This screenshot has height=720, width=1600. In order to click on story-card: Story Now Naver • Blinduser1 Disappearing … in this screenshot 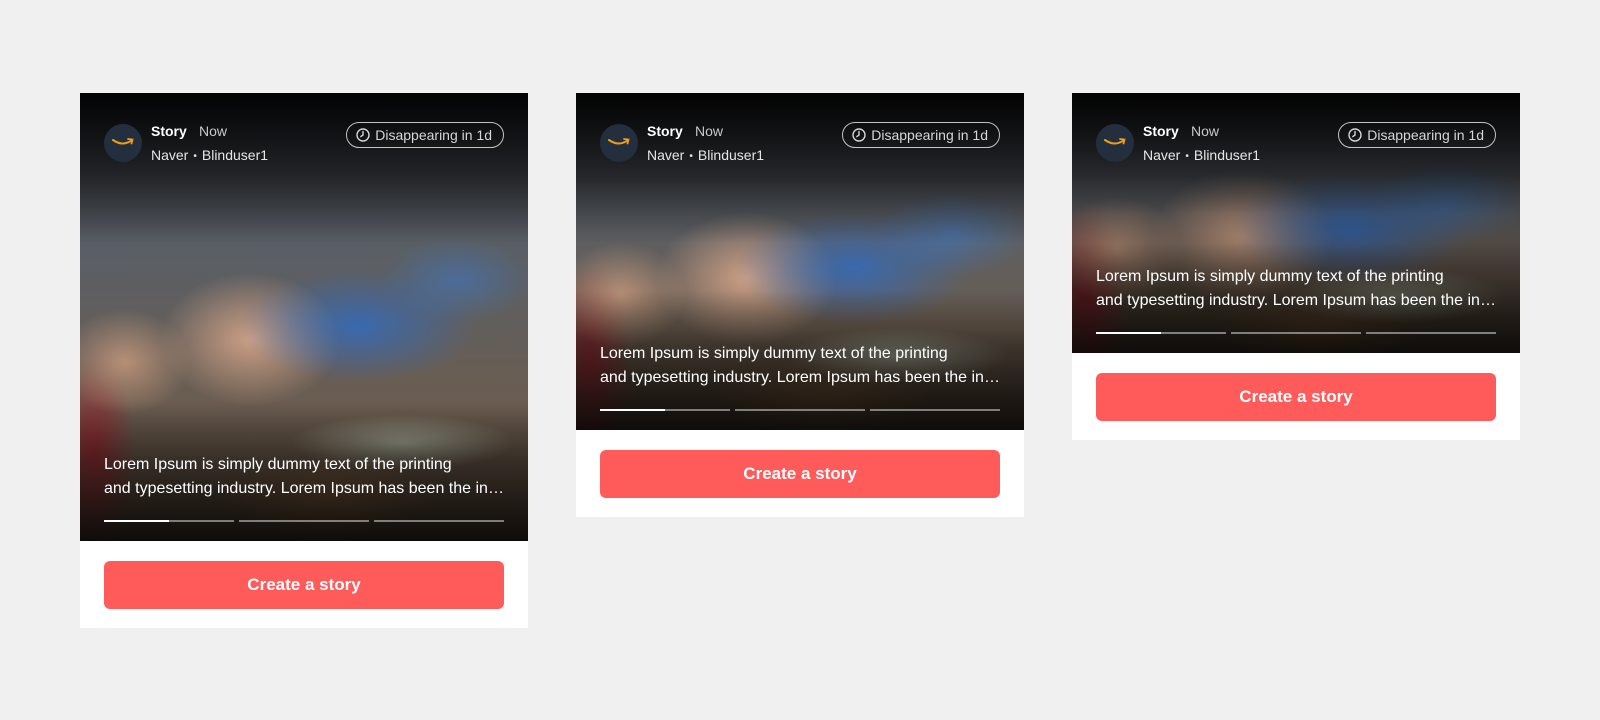, I will do `click(1296, 266)`.